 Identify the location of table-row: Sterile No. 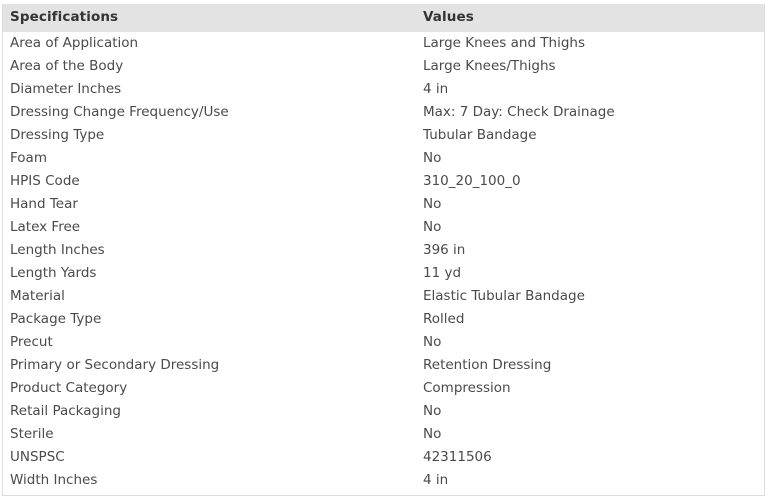
(383, 434).